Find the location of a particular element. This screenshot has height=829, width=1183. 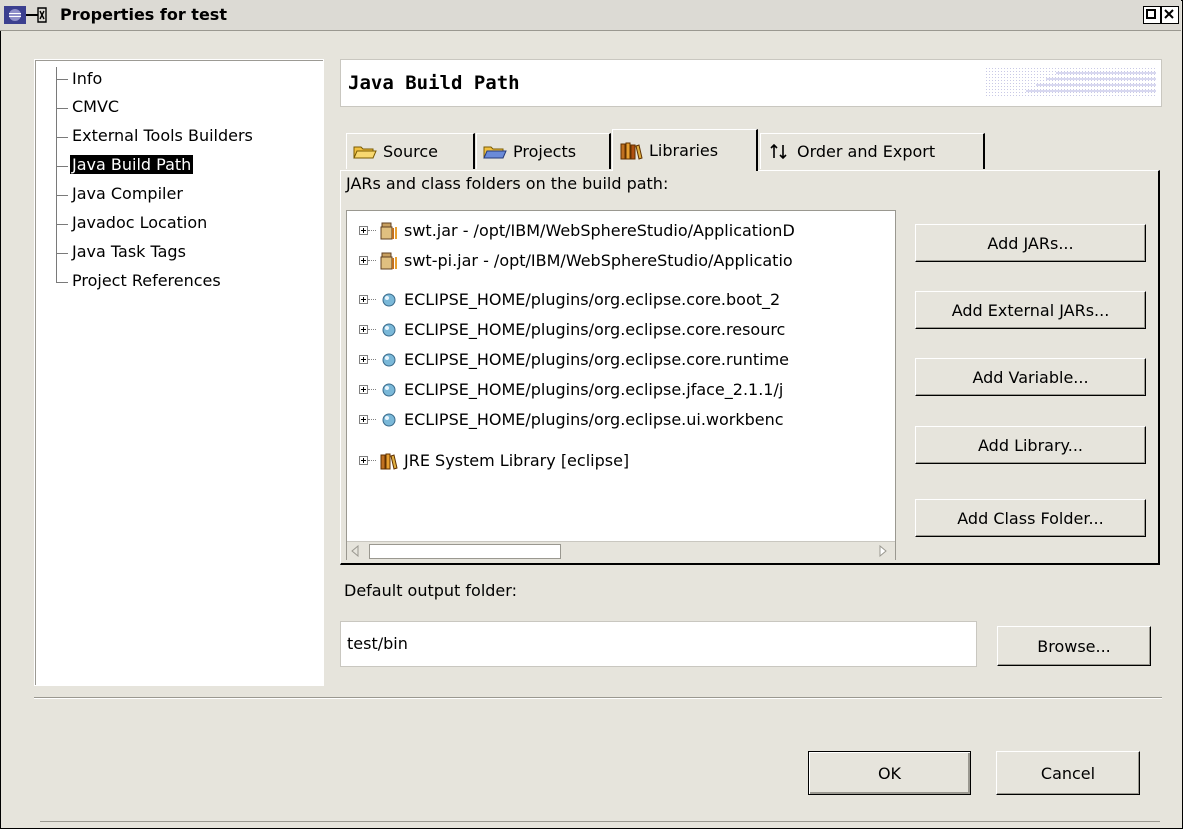

header-decoration is located at coordinates (1071, 83).